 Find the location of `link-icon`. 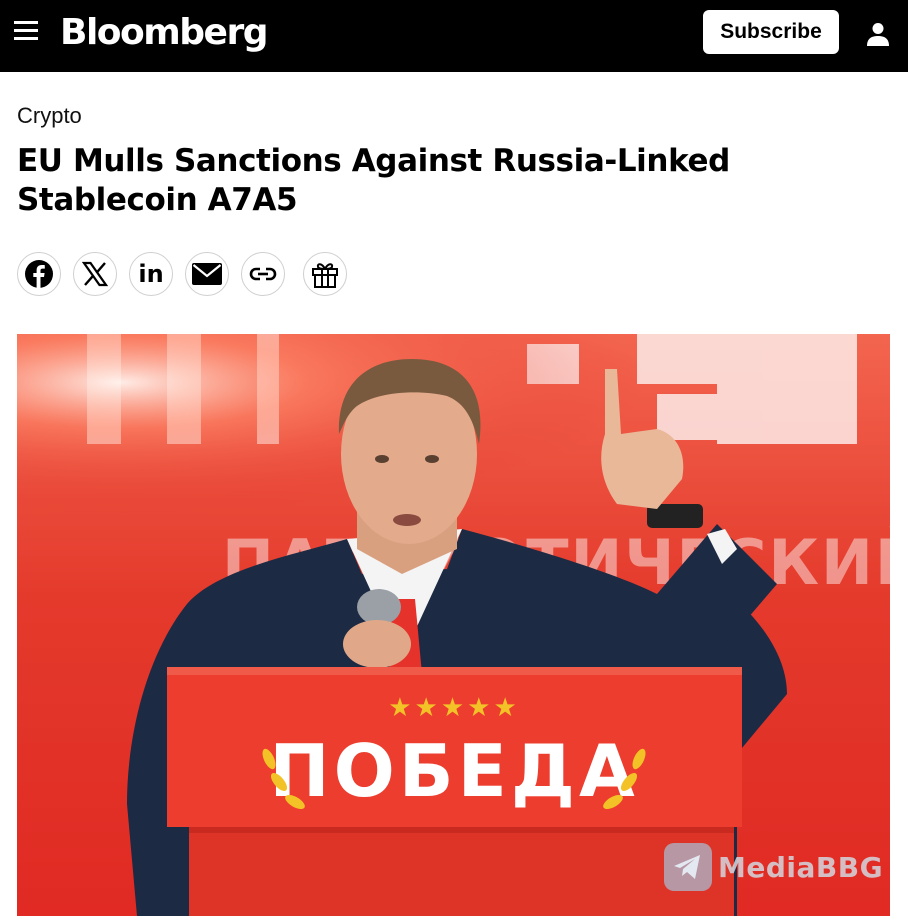

link-icon is located at coordinates (263, 274).